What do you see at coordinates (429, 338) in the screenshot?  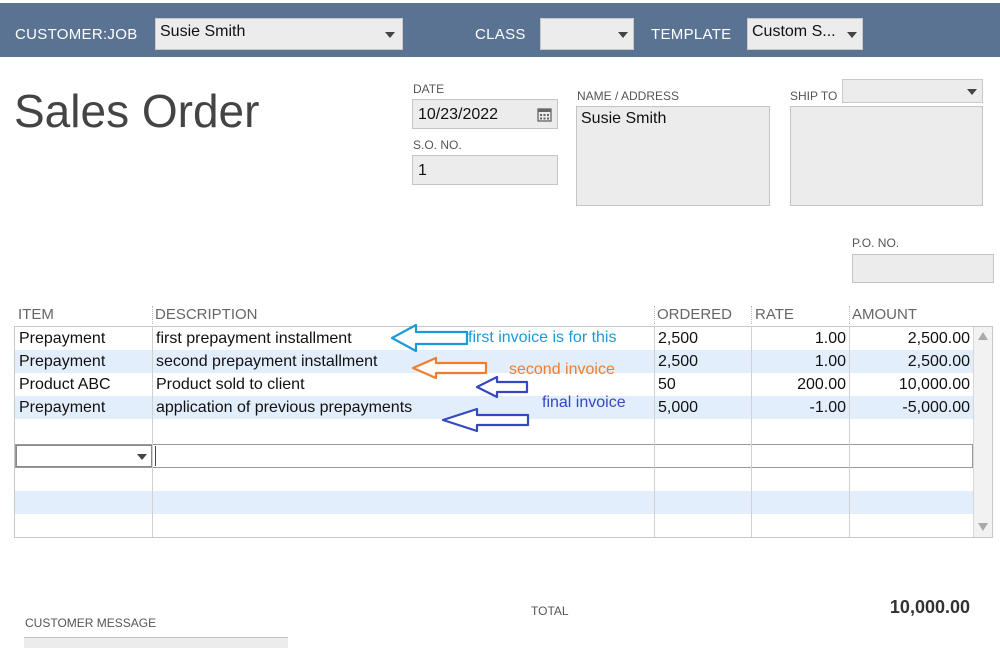 I see `first-invoice-arrow-icon` at bounding box center [429, 338].